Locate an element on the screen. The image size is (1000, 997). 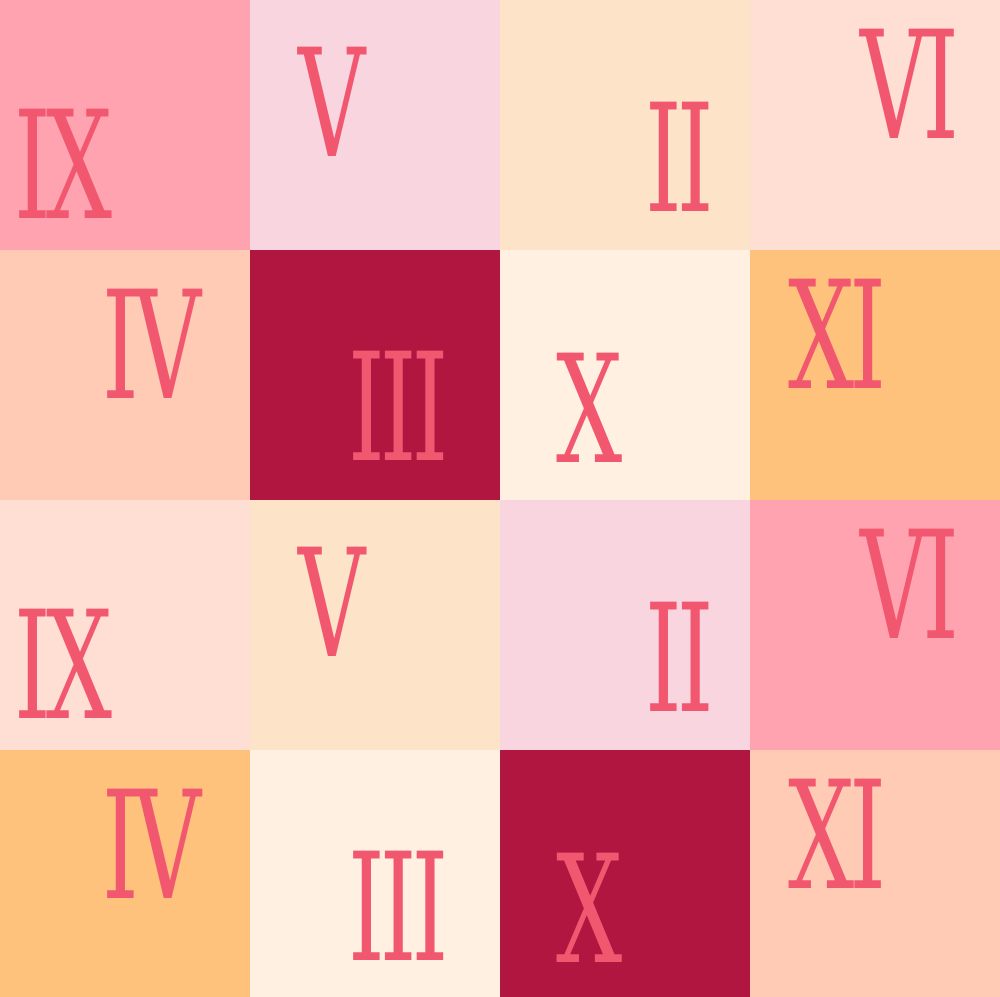
tile-13: IV is located at coordinates (125, 873).